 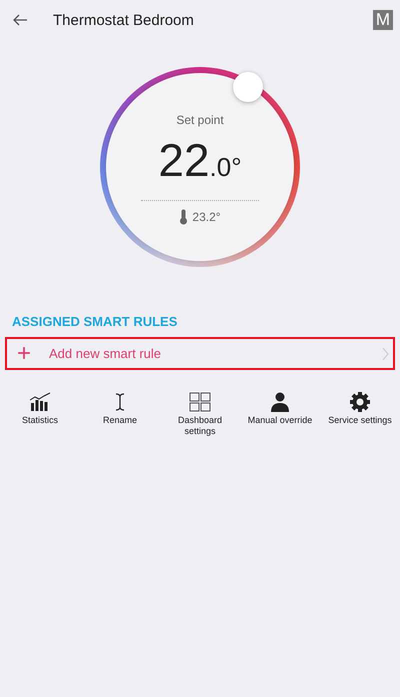 I want to click on action-button: Manual override, so click(x=280, y=414).